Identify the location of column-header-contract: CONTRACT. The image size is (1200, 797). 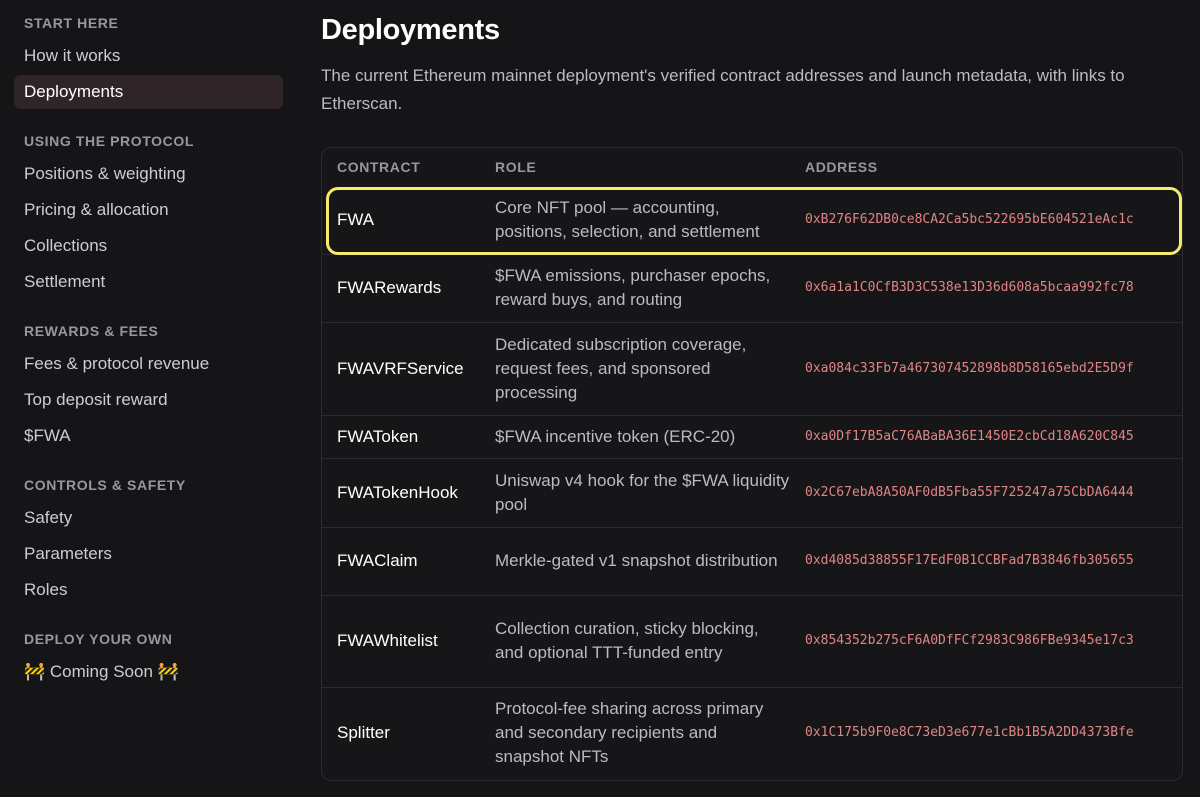
(379, 167).